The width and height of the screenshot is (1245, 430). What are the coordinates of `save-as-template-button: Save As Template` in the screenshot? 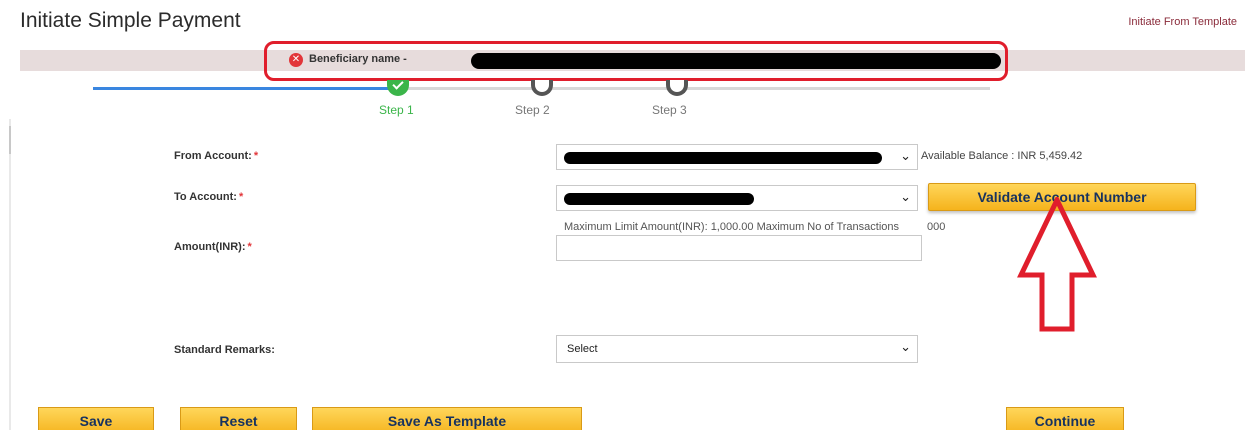 It's located at (447, 418).